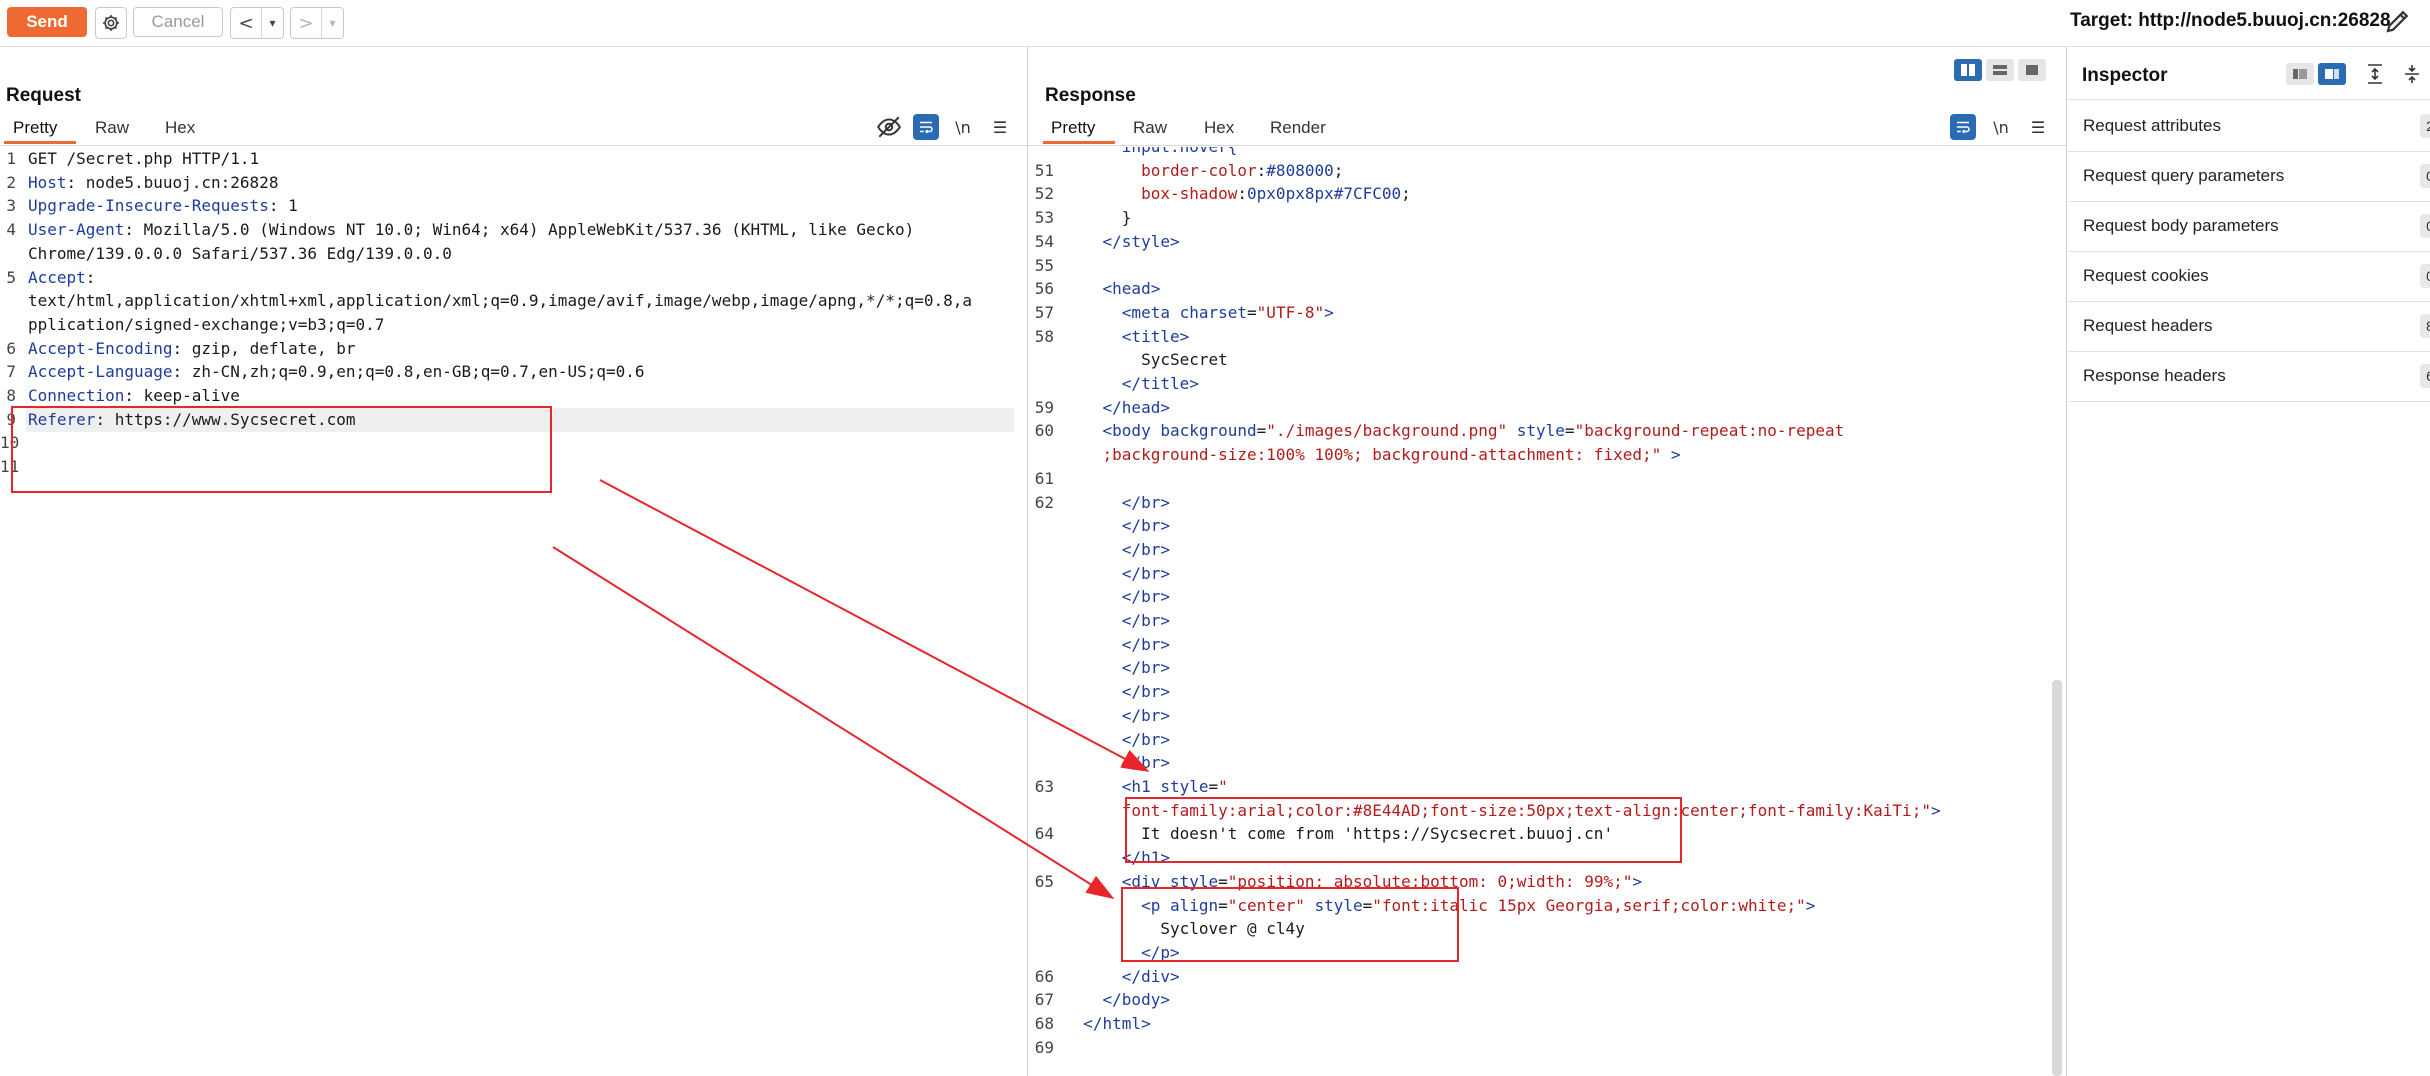  I want to click on annotation-arrows, so click(851, 689).